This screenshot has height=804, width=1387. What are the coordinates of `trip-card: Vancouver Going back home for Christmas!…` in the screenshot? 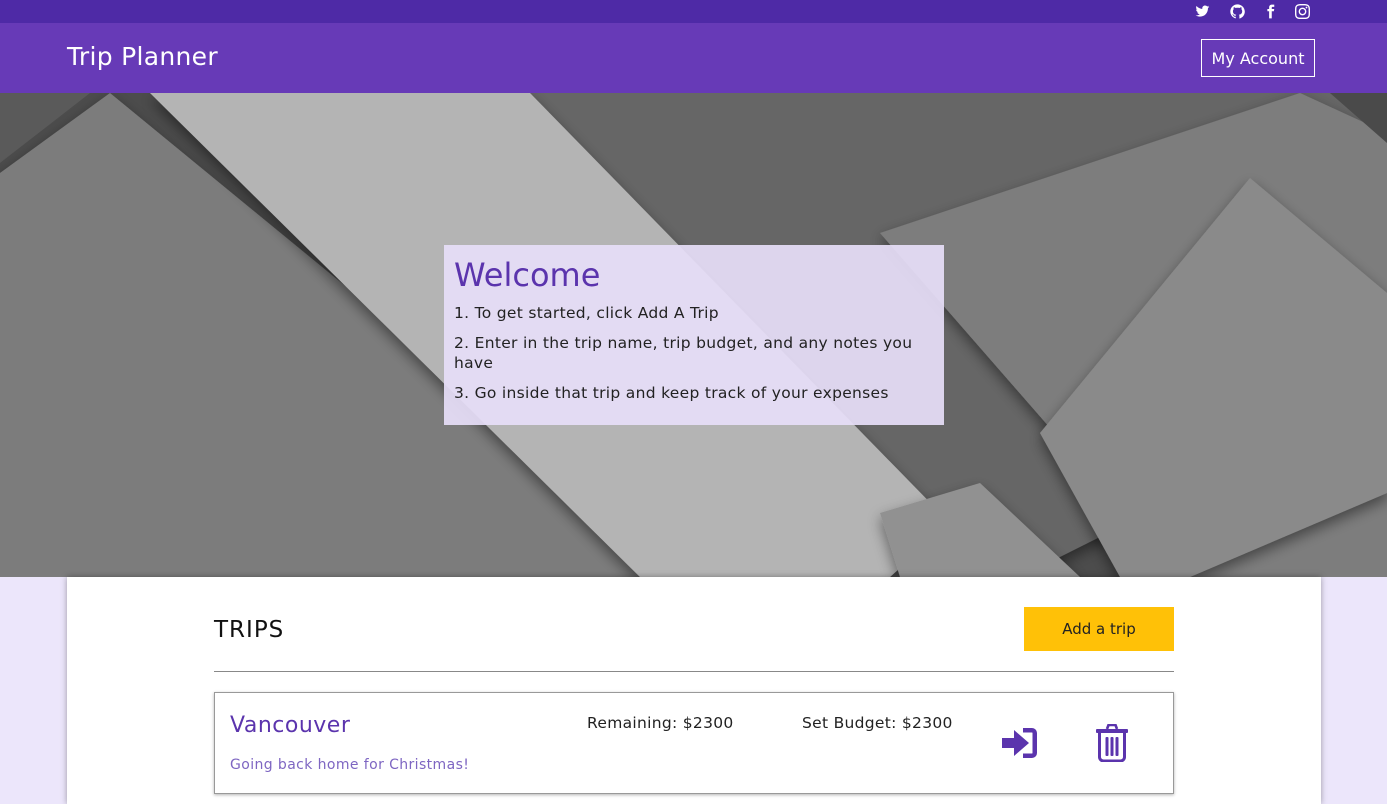 It's located at (694, 743).